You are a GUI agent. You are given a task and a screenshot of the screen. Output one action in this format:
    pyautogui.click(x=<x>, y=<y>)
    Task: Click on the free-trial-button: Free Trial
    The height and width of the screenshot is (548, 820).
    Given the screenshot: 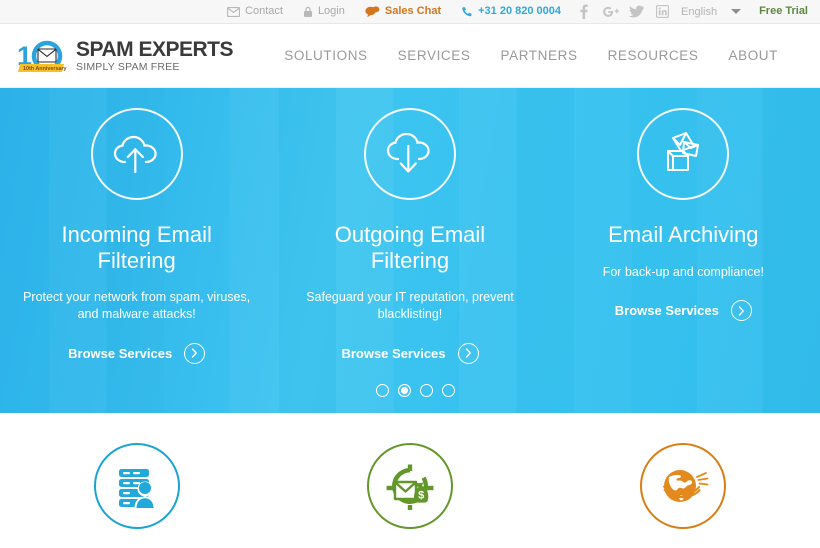 What is the action you would take?
    pyautogui.click(x=780, y=11)
    